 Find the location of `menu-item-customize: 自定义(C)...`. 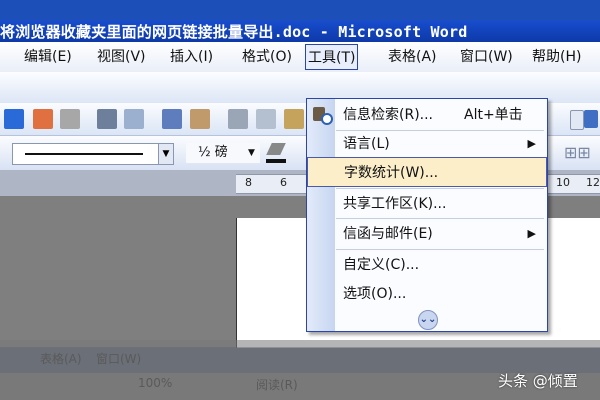

menu-item-customize: 自定义(C)... is located at coordinates (426, 265).